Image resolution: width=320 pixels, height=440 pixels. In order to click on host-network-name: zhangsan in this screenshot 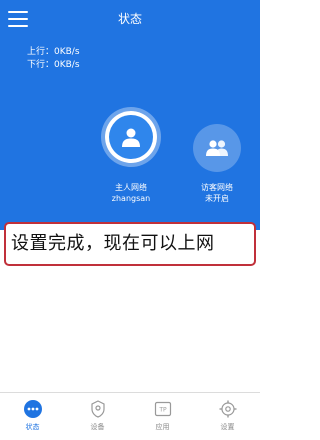, I will do `click(131, 198)`.